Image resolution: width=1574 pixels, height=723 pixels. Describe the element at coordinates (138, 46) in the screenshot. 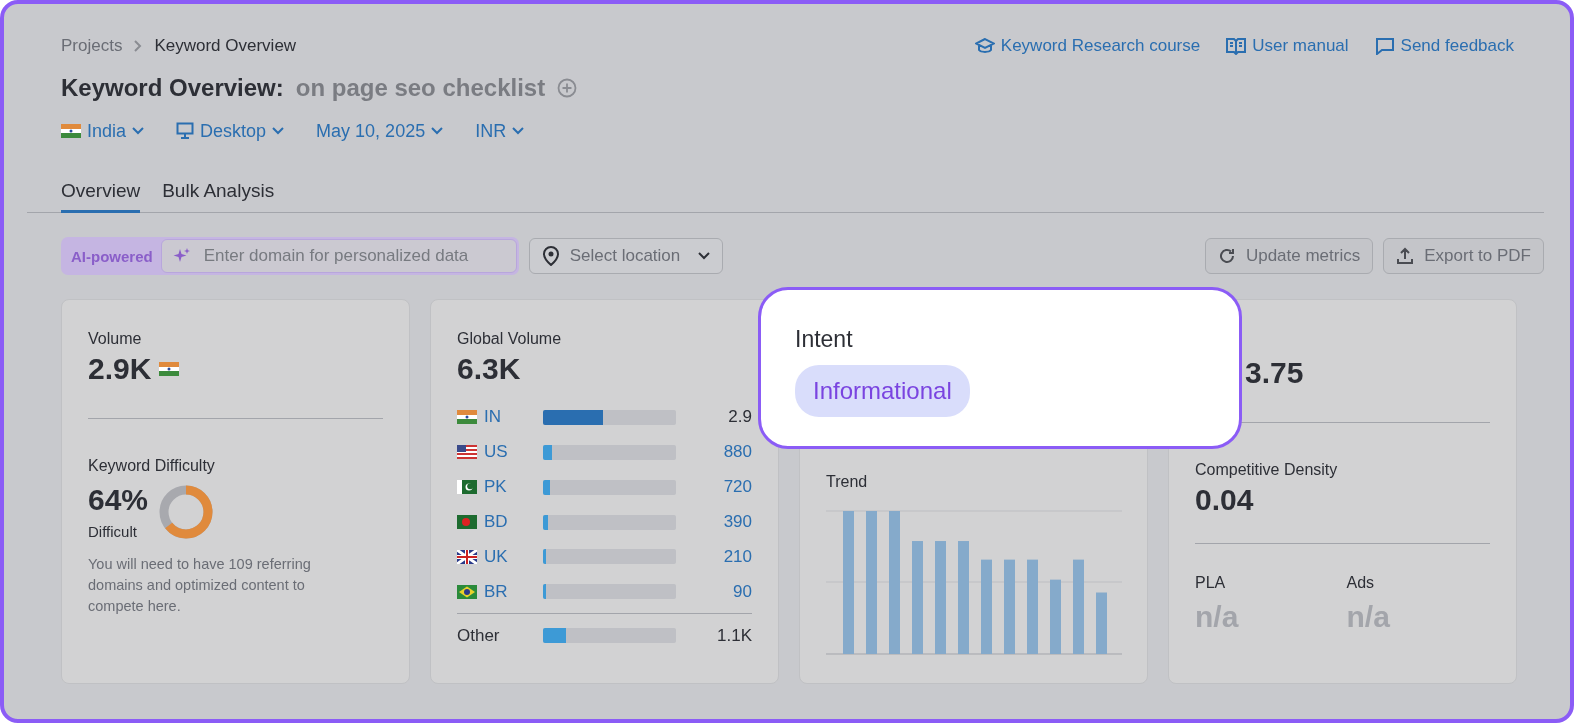

I see `chevron-right-icon` at that location.